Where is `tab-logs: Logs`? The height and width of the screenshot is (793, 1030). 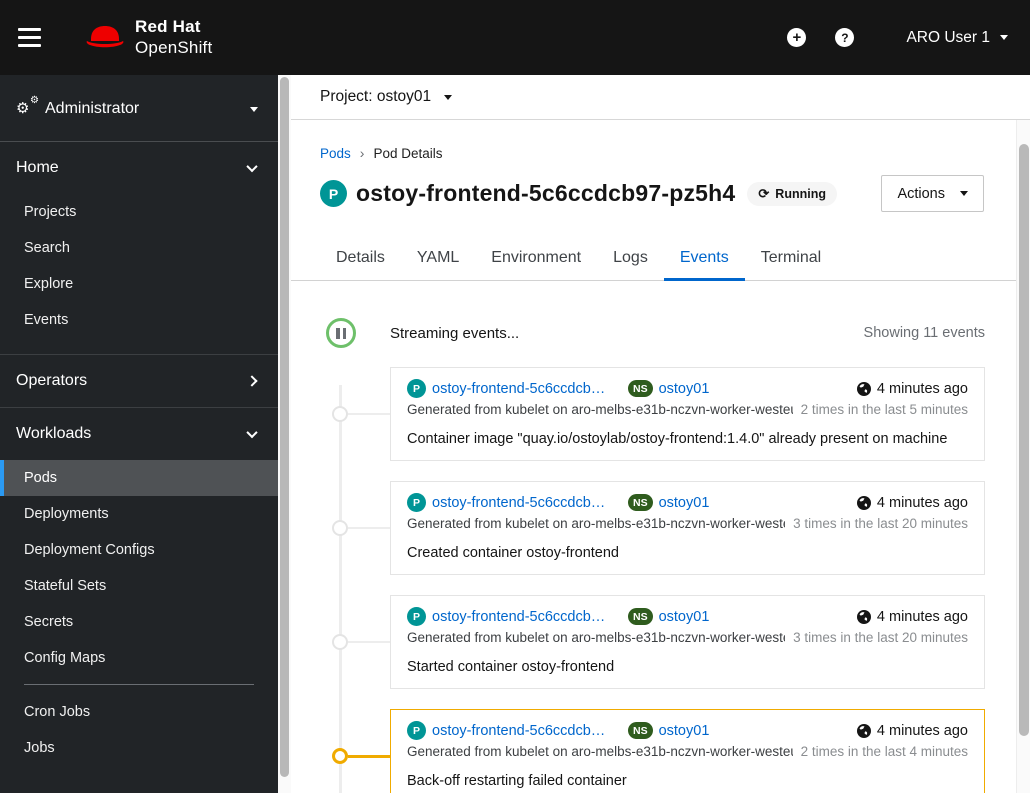
tab-logs: Logs is located at coordinates (630, 258).